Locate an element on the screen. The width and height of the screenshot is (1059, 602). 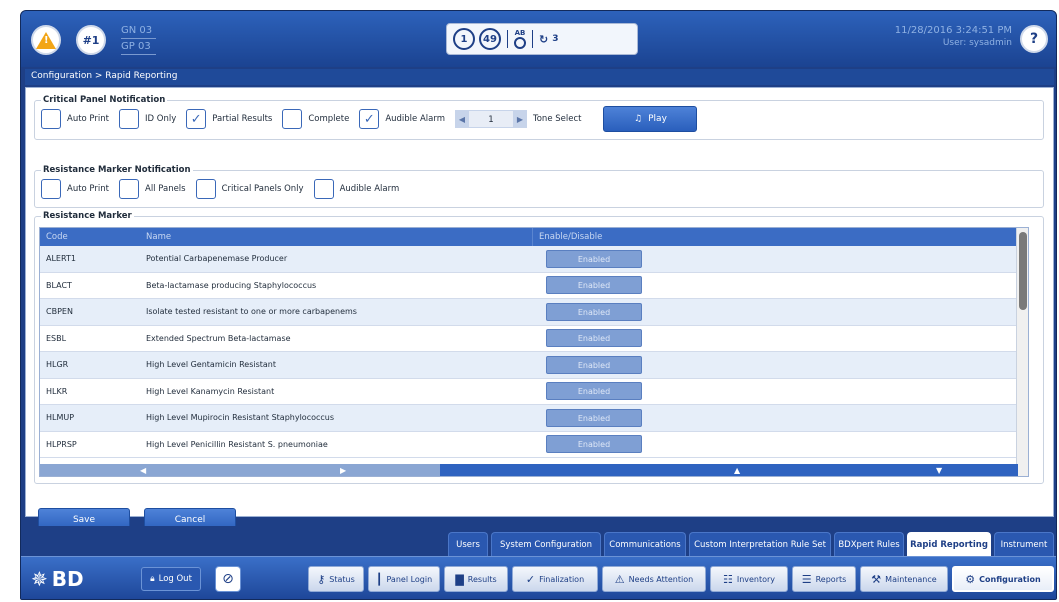
scroll-track-left: ◀ ▶ is located at coordinates (240, 470).